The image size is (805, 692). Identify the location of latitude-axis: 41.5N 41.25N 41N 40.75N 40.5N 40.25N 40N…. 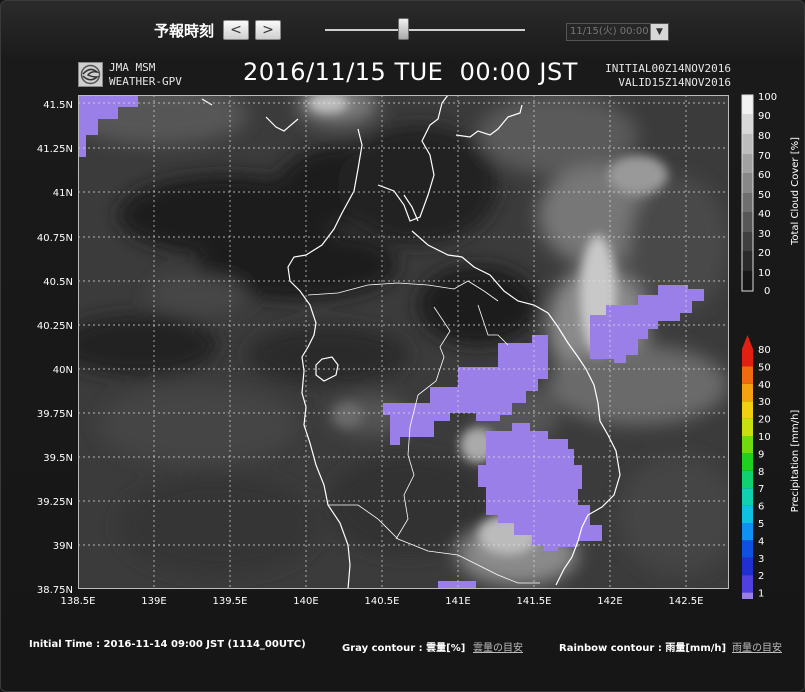
(55, 348).